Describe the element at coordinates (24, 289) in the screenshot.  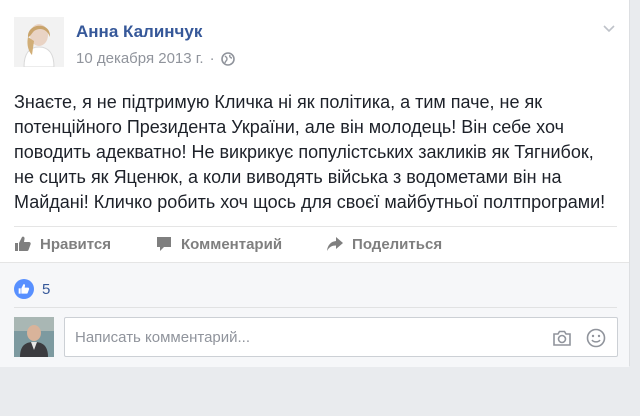
I see `like-badge-icon` at that location.